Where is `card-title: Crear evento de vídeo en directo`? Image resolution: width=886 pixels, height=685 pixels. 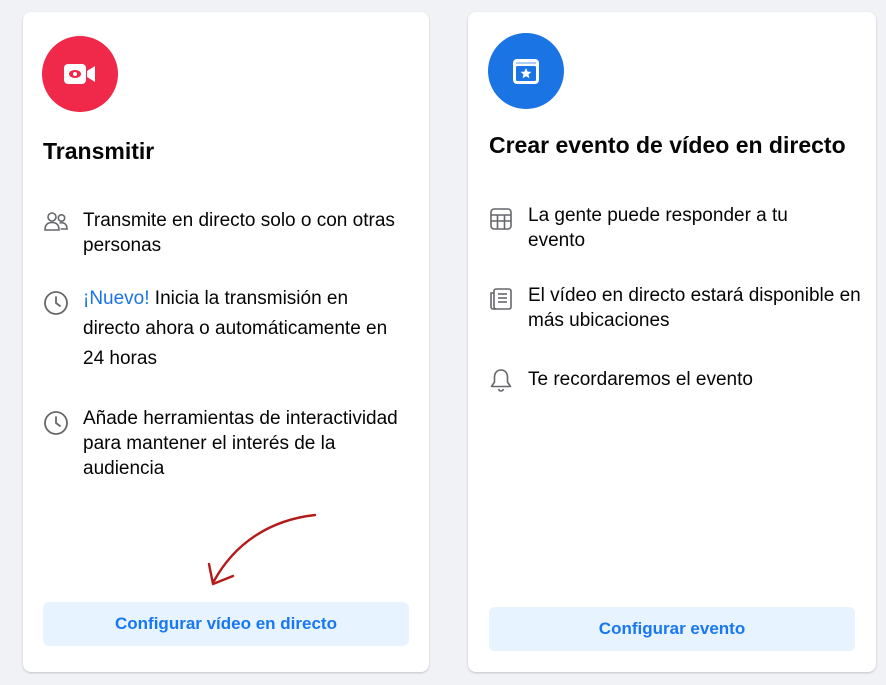
card-title: Crear evento de vídeo en directo is located at coordinates (667, 145).